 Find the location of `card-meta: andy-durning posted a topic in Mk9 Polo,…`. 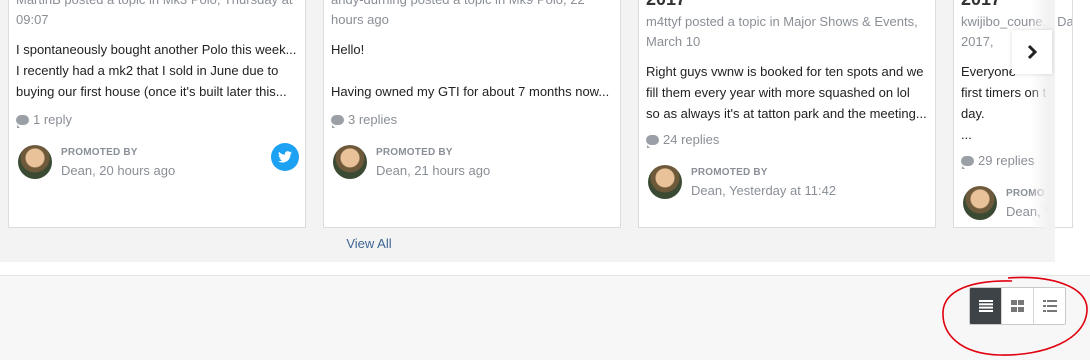

card-meta: andy-durning posted a topic in Mk9 Polo,… is located at coordinates (471, 15).